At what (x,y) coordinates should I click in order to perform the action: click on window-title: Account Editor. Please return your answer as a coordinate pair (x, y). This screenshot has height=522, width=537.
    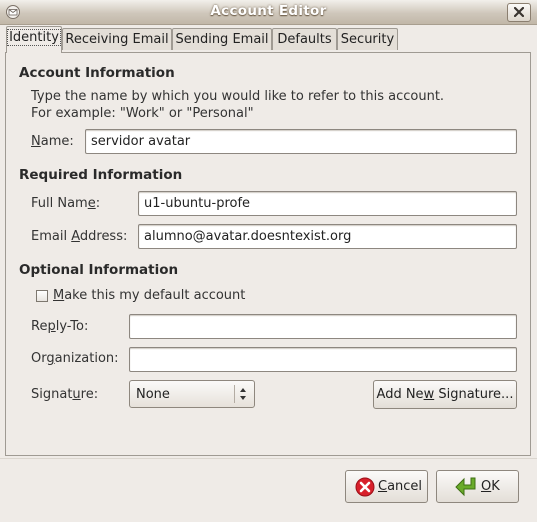
    Looking at the image, I should click on (268, 11).